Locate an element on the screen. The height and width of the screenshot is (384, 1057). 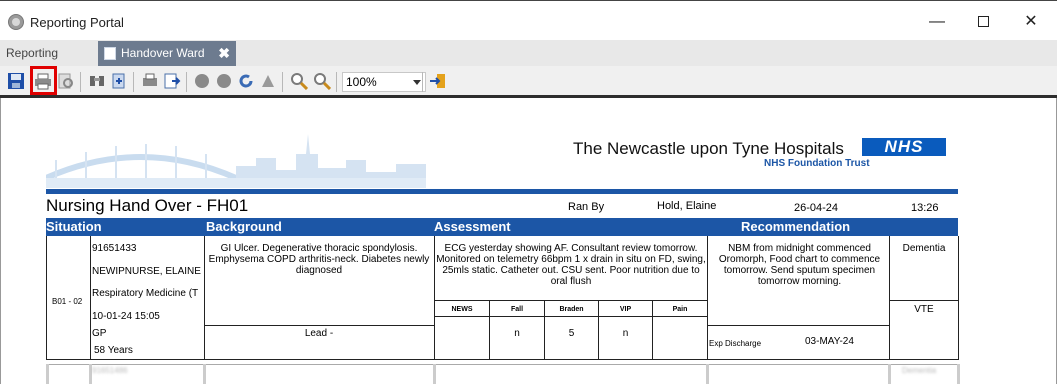
gp-label: GP is located at coordinates (99, 333).